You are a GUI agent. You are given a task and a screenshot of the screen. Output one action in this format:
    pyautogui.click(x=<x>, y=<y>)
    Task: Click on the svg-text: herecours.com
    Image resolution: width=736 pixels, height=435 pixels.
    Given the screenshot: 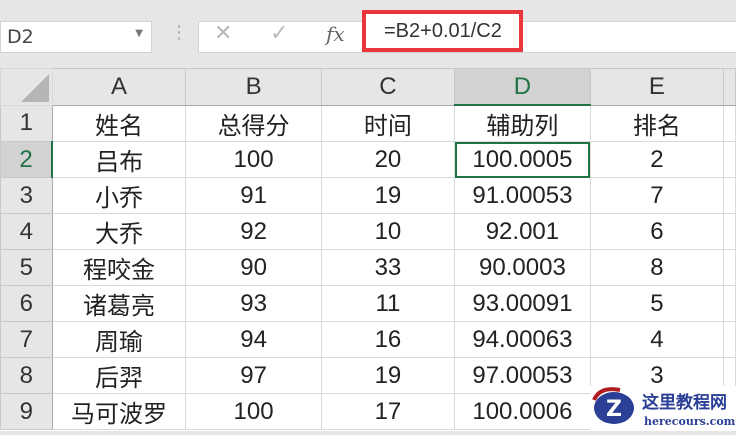 What is the action you would take?
    pyautogui.click(x=690, y=421)
    